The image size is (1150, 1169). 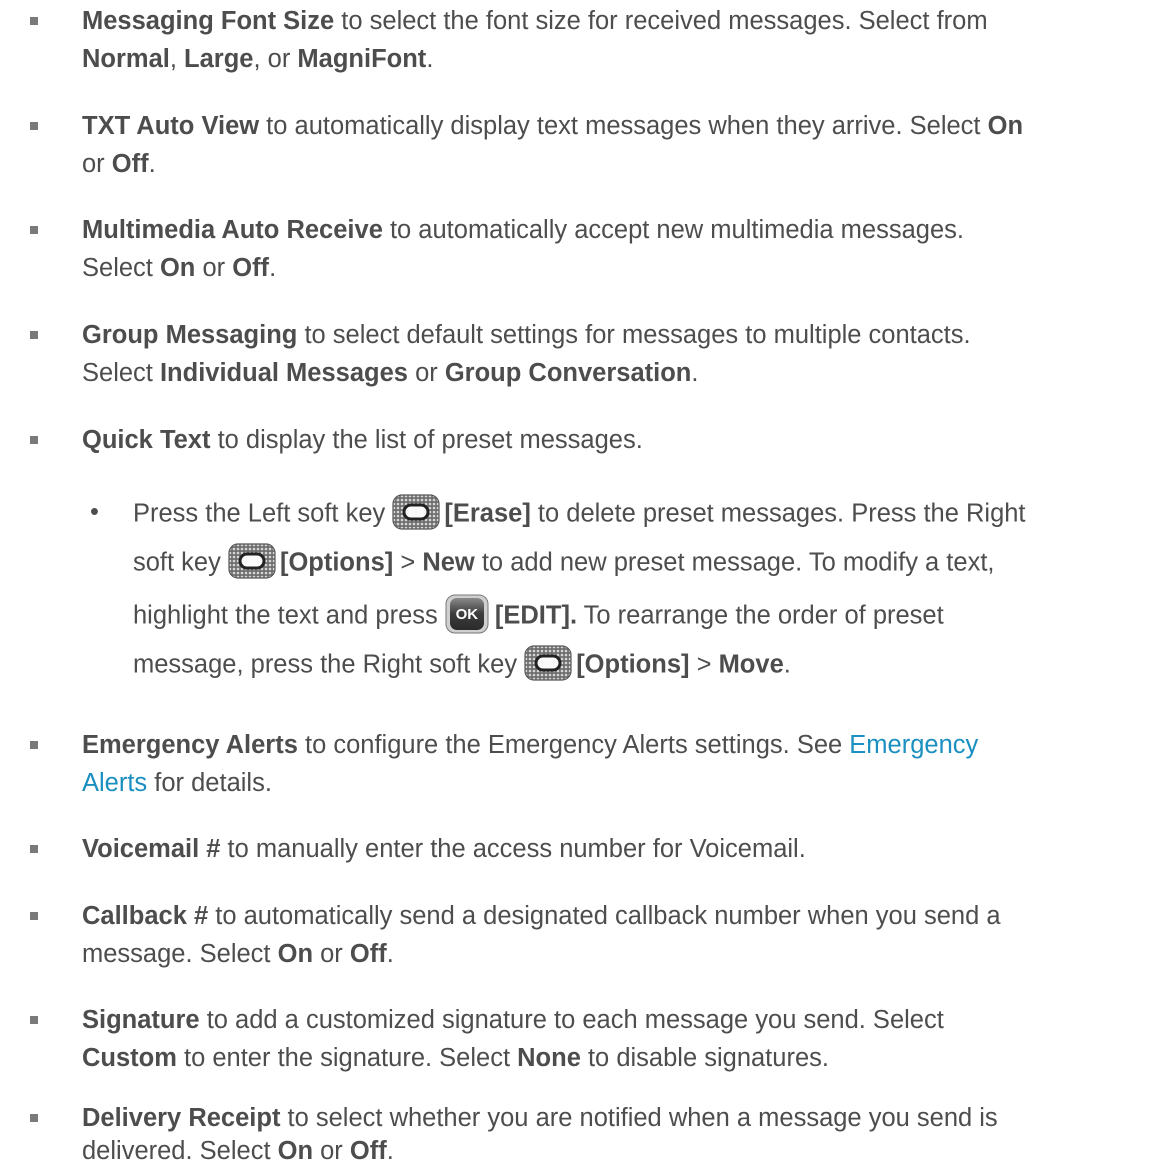 What do you see at coordinates (145, 916) in the screenshot?
I see `item-title: Callback #` at bounding box center [145, 916].